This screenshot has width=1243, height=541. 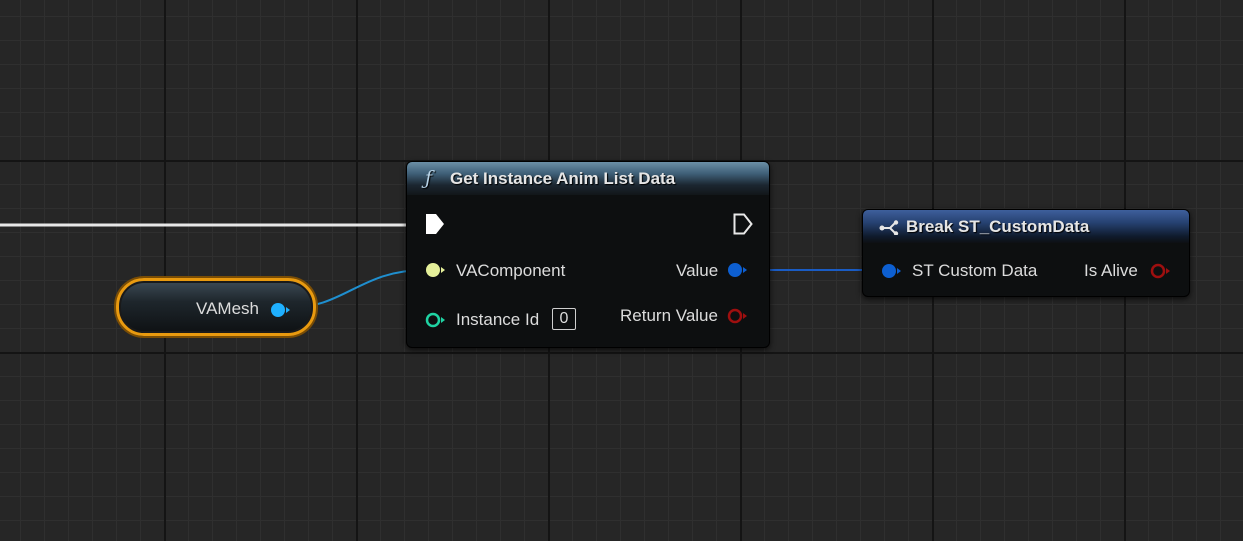 What do you see at coordinates (669, 315) in the screenshot?
I see `return-value-label: Return Value` at bounding box center [669, 315].